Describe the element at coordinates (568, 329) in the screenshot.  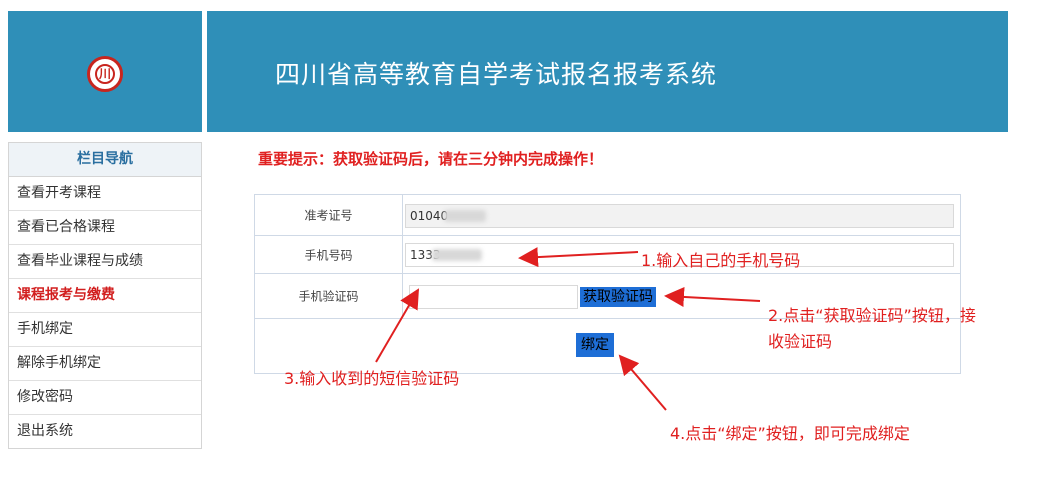
I see `annotation-arrows` at that location.